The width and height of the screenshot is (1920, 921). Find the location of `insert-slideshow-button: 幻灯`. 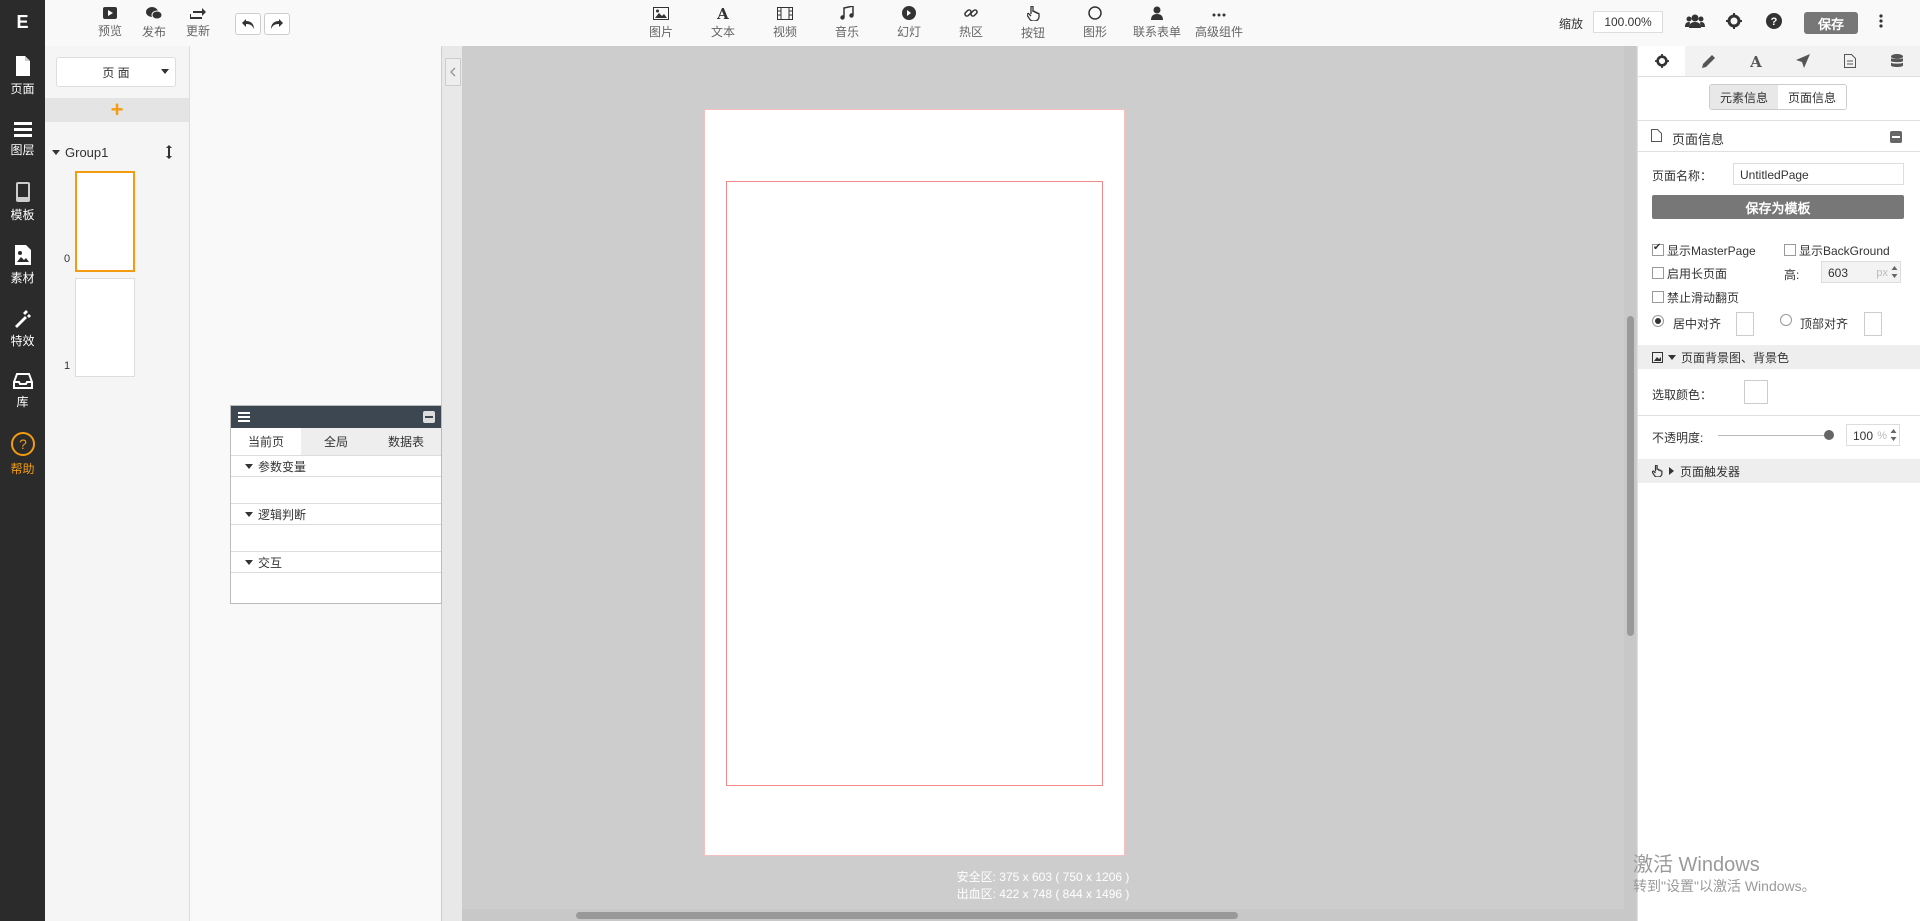

insert-slideshow-button: 幻灯 is located at coordinates (909, 23).